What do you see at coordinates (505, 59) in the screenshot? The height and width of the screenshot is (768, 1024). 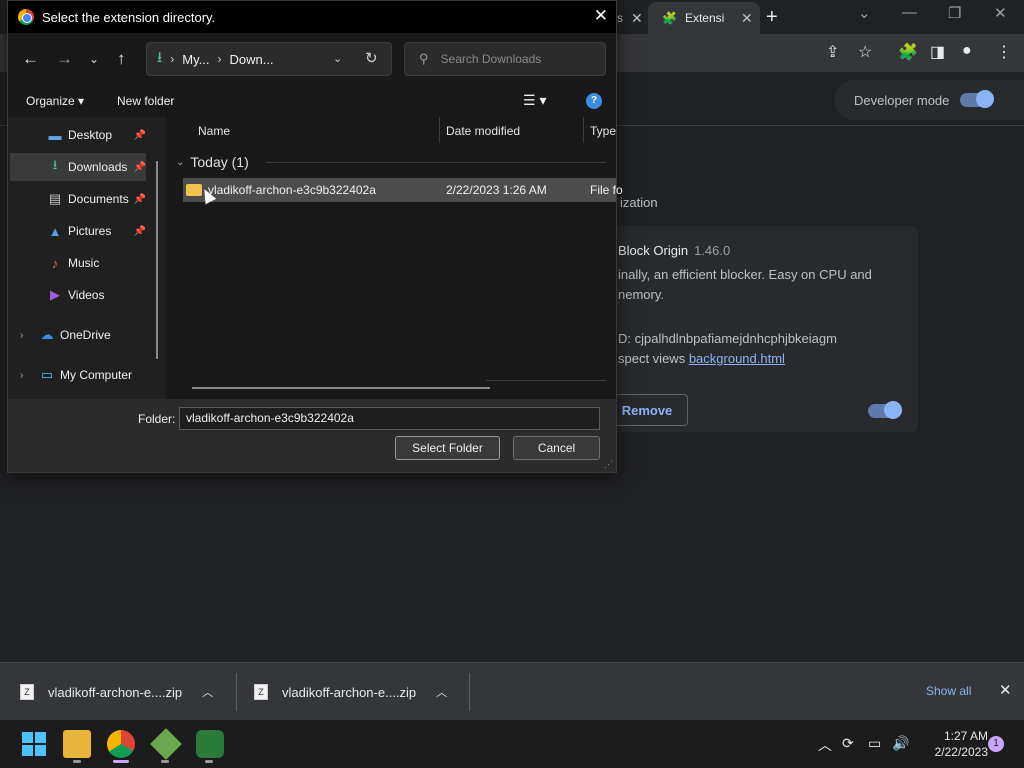 I see `search-box: ⚲ Search Downloads` at bounding box center [505, 59].